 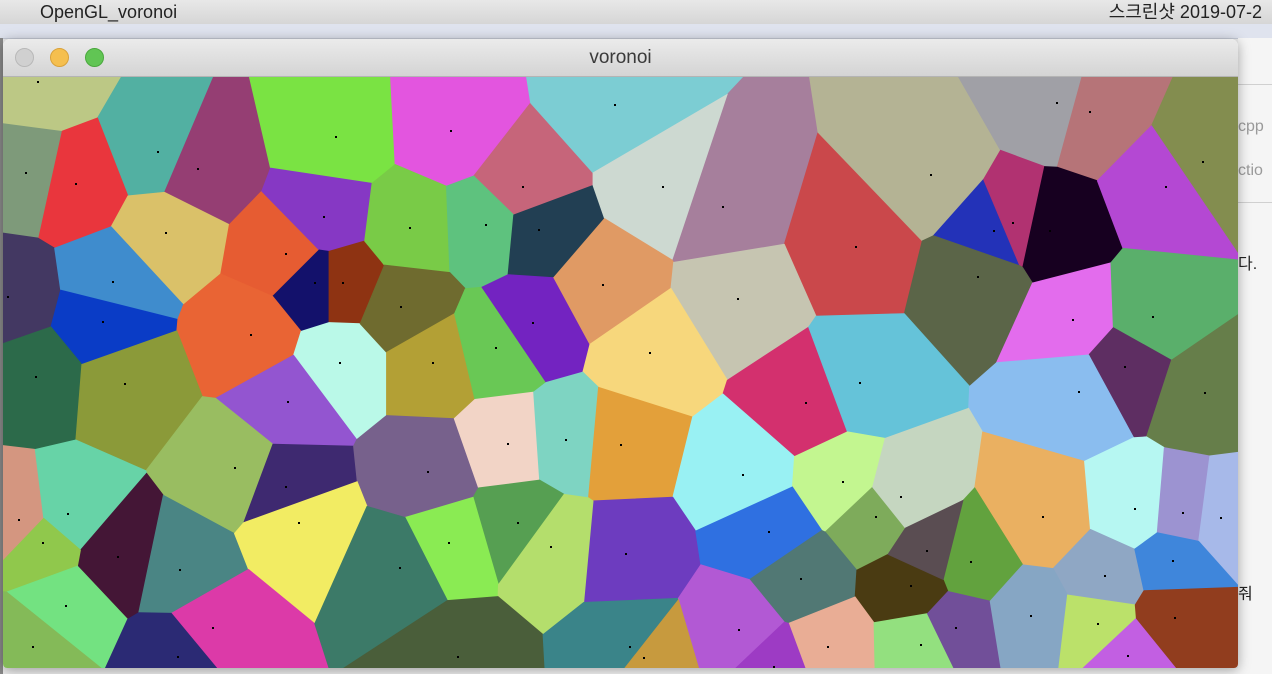 I want to click on background-text-fragment: 줘, so click(x=1245, y=594).